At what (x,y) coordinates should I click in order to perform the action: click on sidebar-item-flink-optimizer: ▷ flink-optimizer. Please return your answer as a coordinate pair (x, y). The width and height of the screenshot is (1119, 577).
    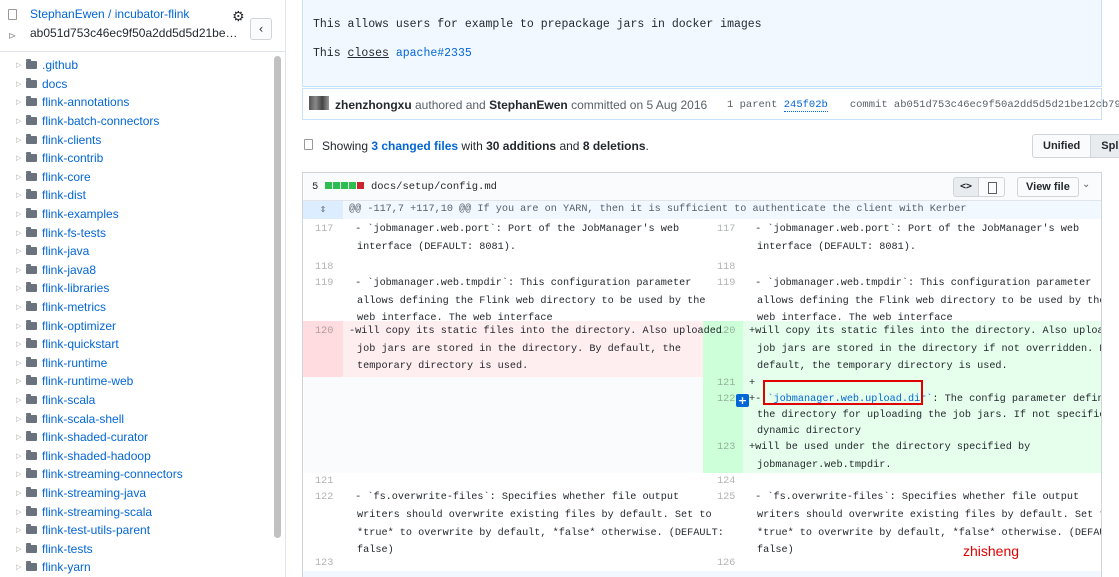
    Looking at the image, I should click on (136, 325).